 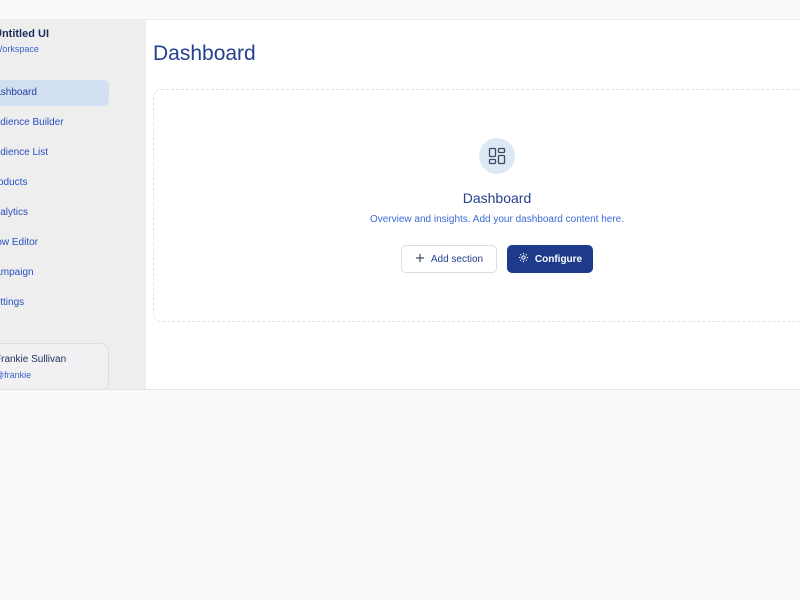 What do you see at coordinates (204, 53) in the screenshot?
I see `page-title: Dashboard` at bounding box center [204, 53].